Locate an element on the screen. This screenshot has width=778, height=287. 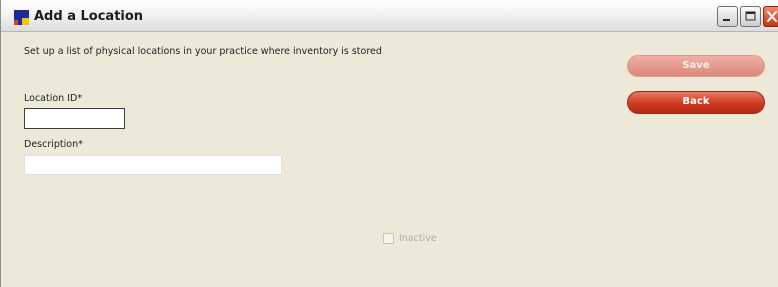
inactive-checkbox-box is located at coordinates (388, 238).